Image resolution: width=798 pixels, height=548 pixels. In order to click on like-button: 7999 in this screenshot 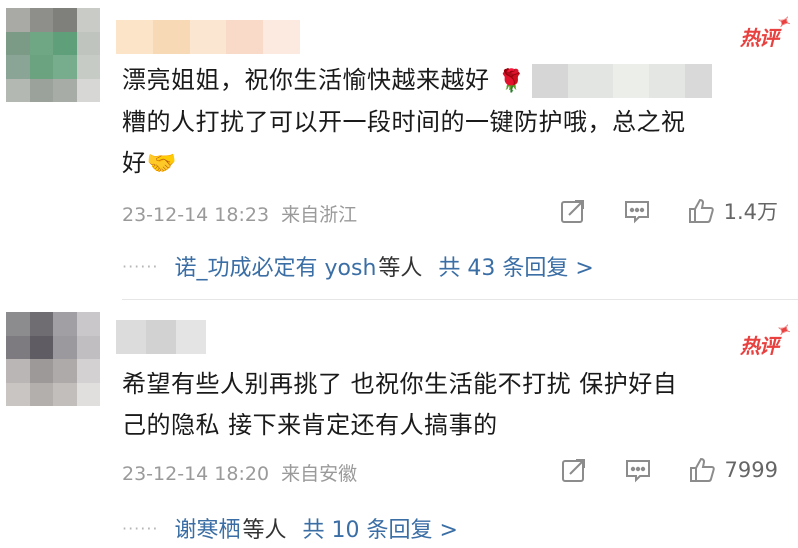, I will do `click(732, 470)`.